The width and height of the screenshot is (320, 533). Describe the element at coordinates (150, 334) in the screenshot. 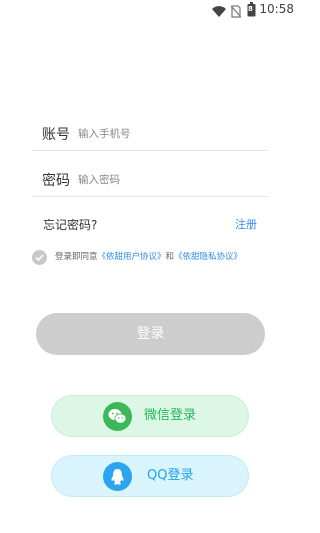

I see `login-button: 登录` at that location.